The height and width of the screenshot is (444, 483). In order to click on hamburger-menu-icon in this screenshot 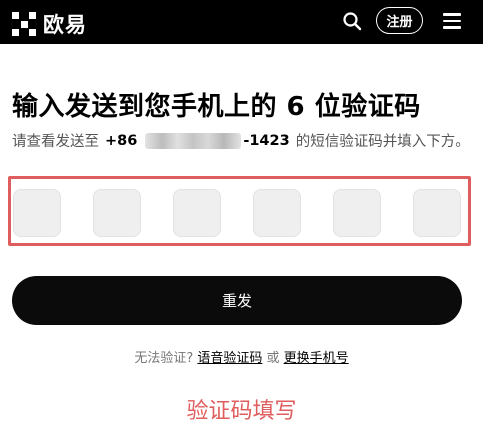, I will do `click(452, 21)`.